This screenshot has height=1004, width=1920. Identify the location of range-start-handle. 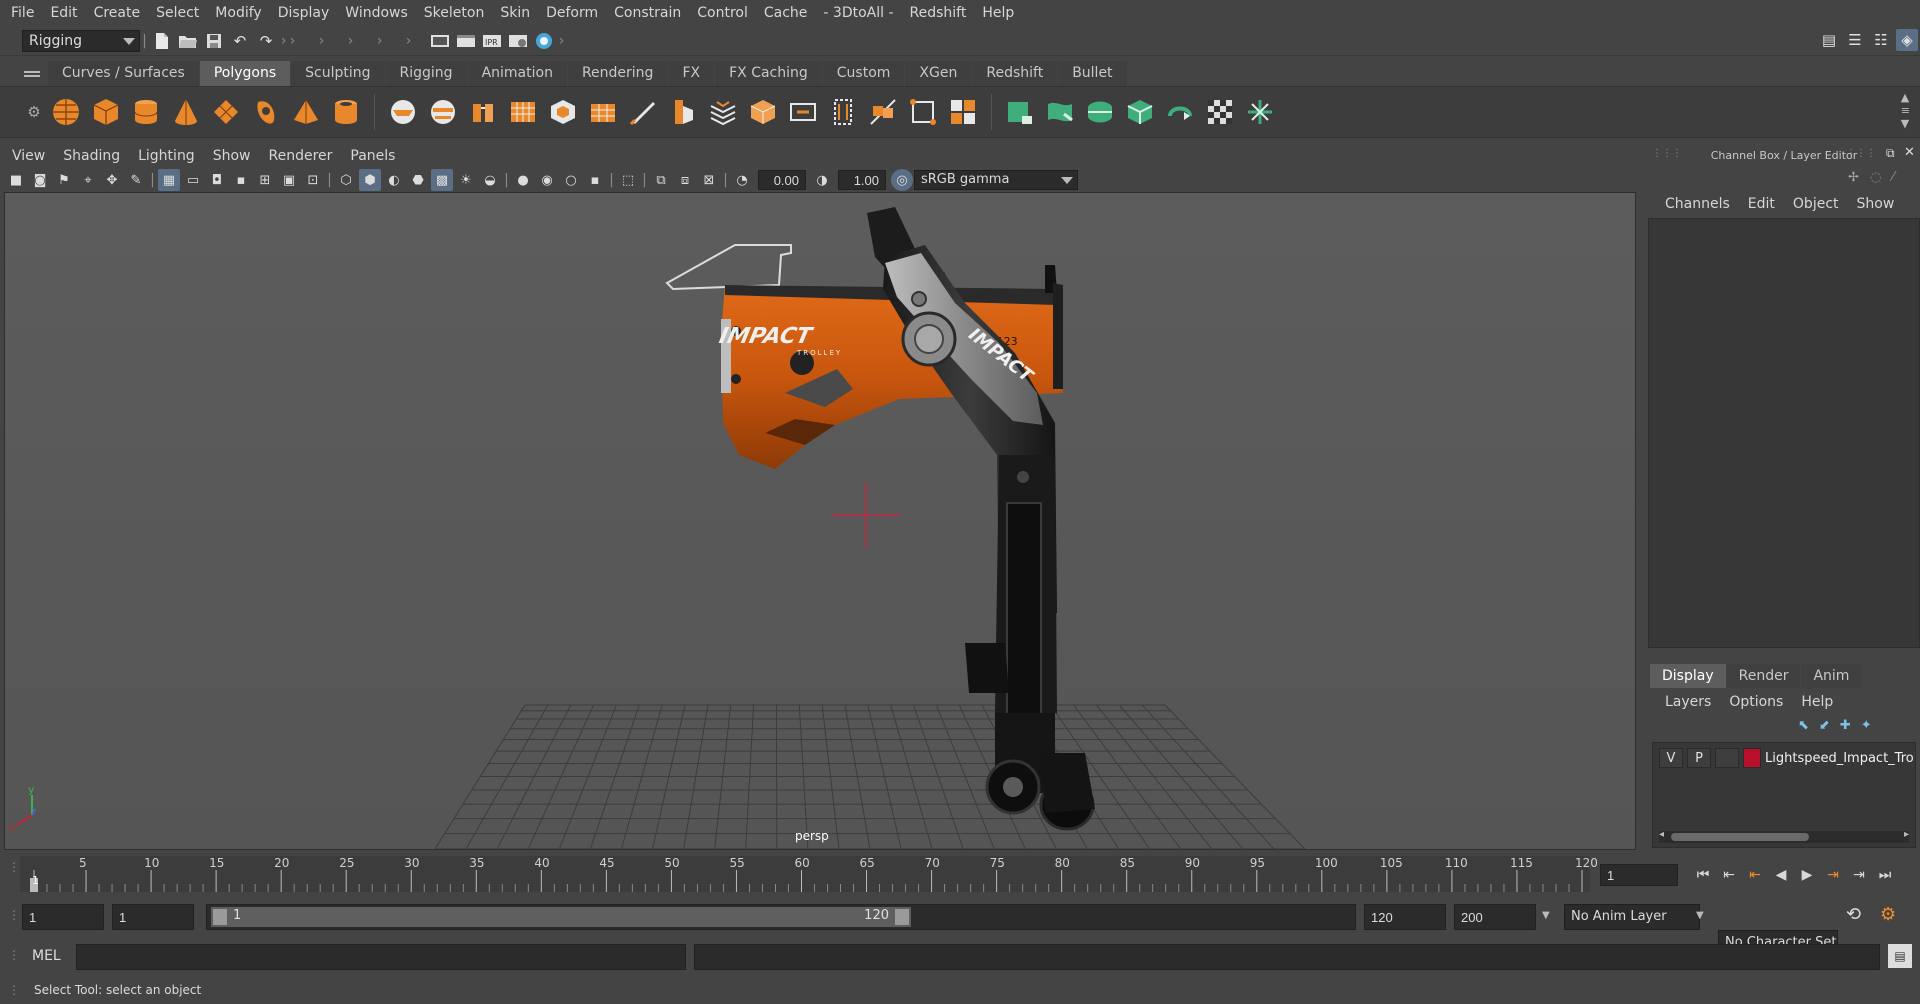
(220, 917).